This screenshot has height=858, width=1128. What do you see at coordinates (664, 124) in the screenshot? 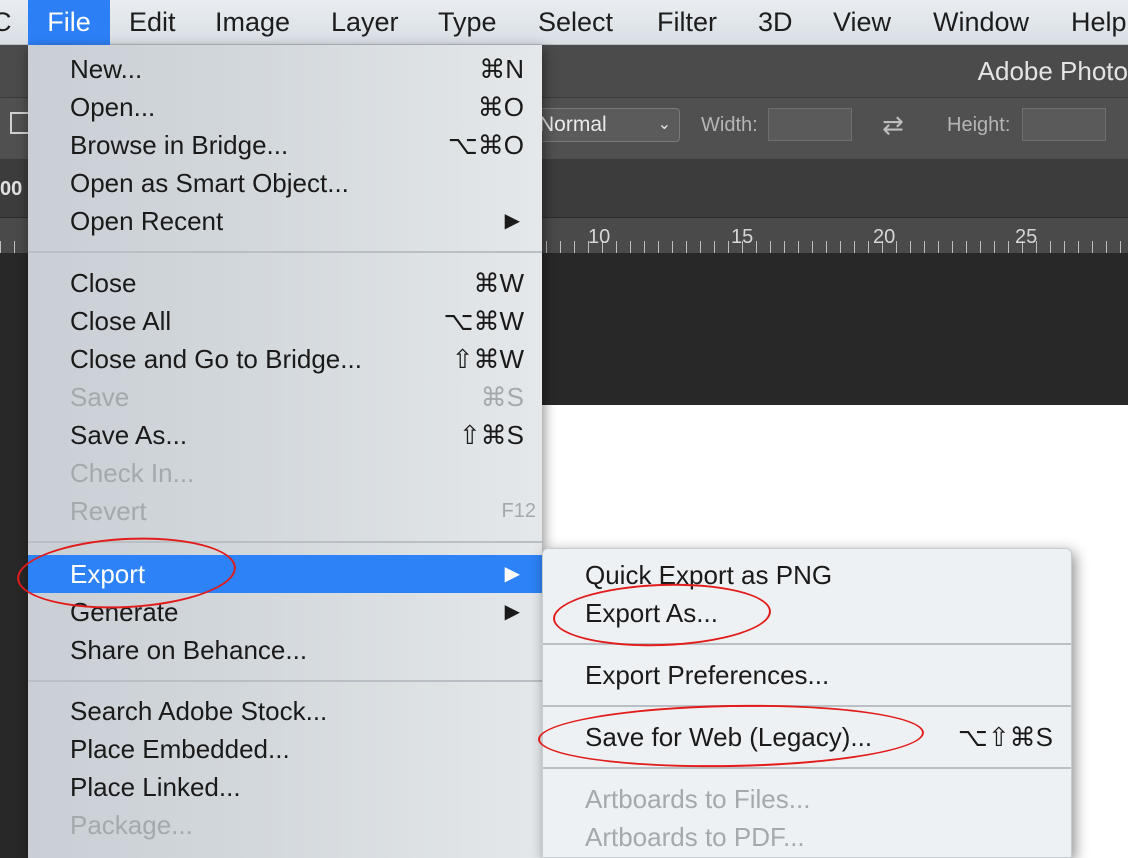
I see `chevron-down-icon: ⌄` at bounding box center [664, 124].